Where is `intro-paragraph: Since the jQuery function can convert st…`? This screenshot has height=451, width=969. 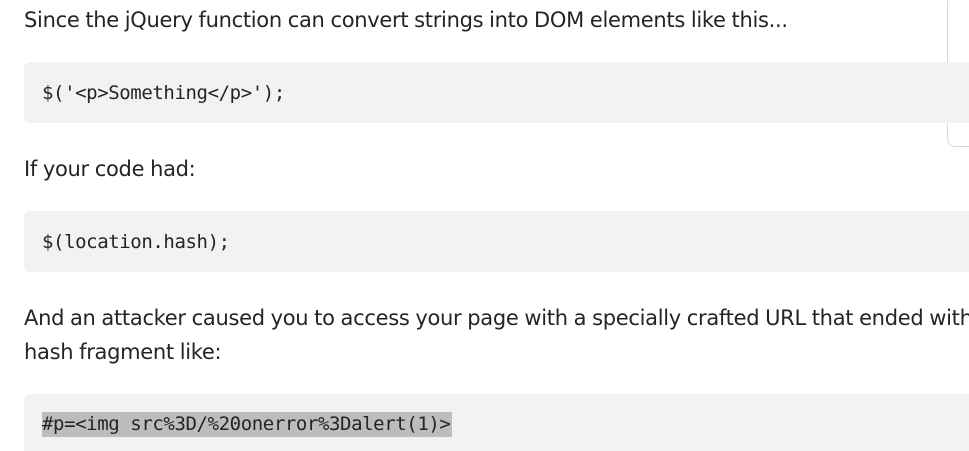 intro-paragraph: Since the jQuery function can convert st… is located at coordinates (406, 20).